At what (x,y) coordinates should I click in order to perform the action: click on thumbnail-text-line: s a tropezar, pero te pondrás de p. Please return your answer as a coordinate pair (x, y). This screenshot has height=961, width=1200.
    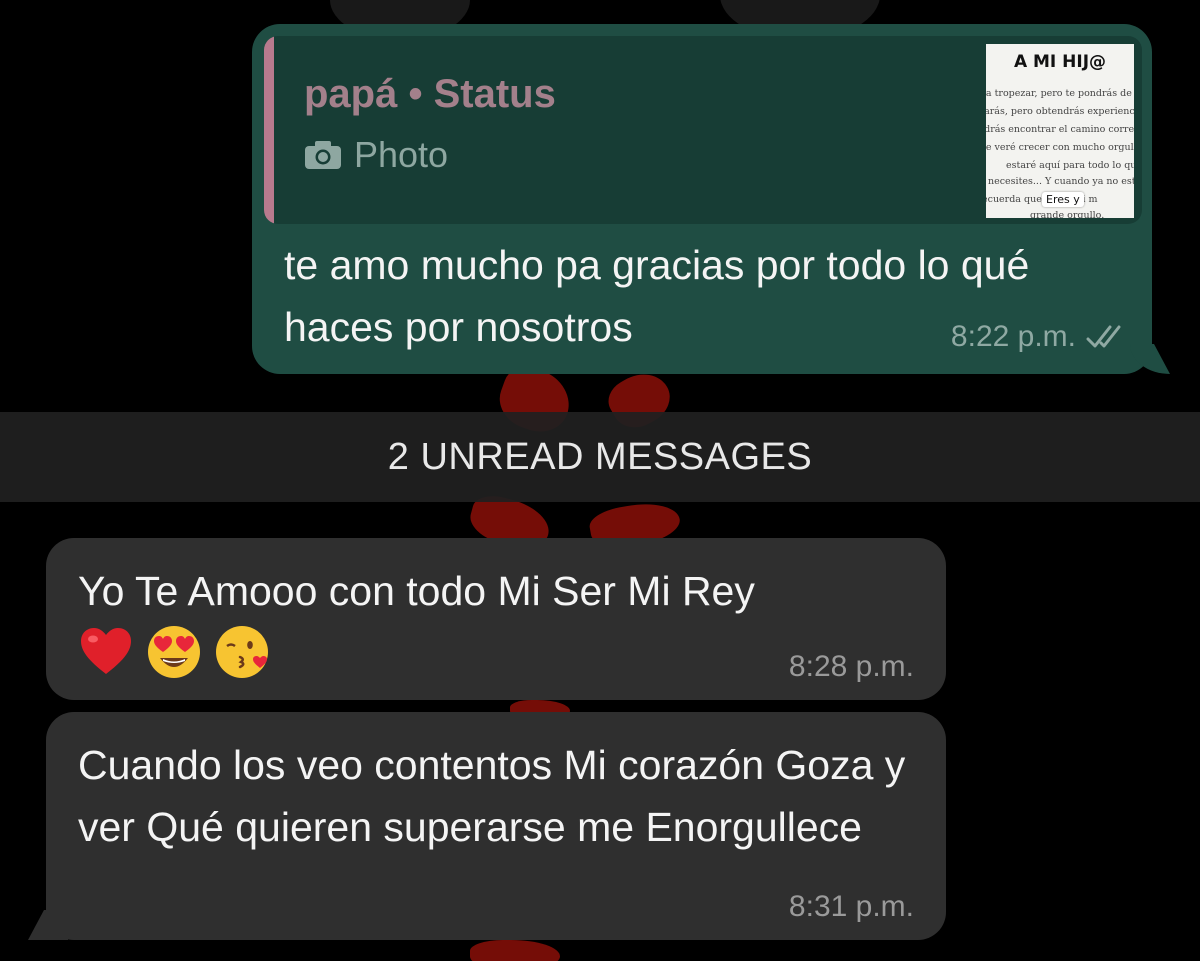
    Looking at the image, I should click on (1060, 93).